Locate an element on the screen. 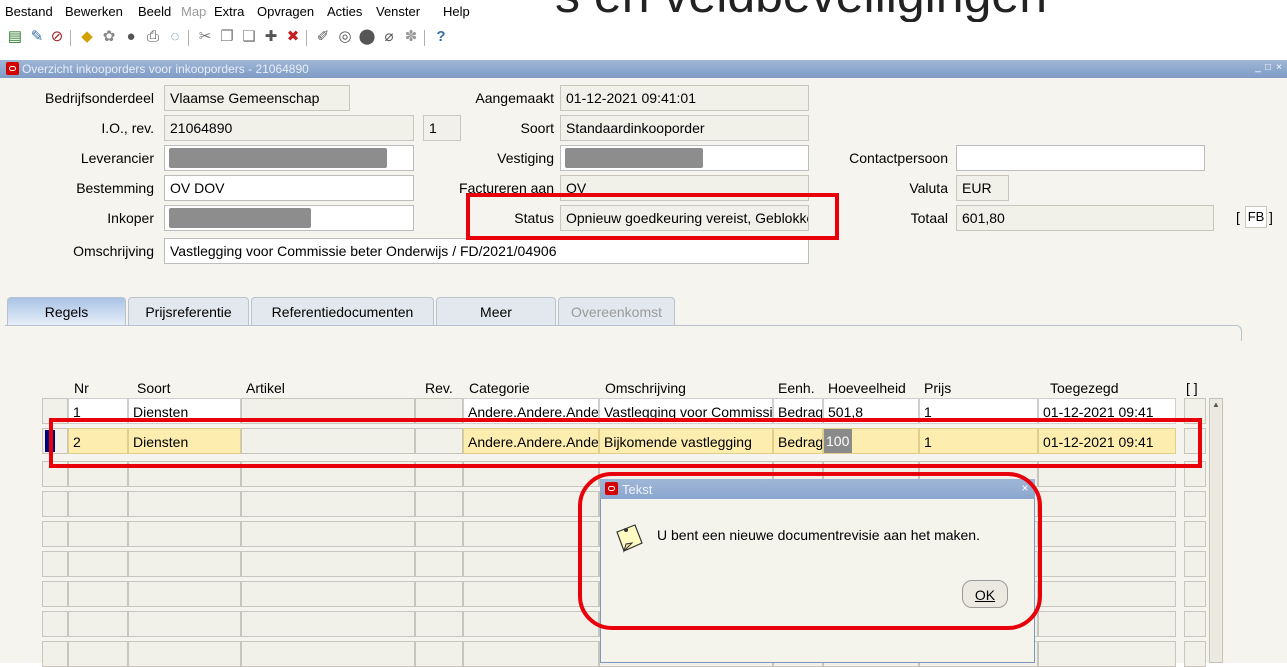 The image size is (1287, 667). field-inkoper is located at coordinates (289, 218).